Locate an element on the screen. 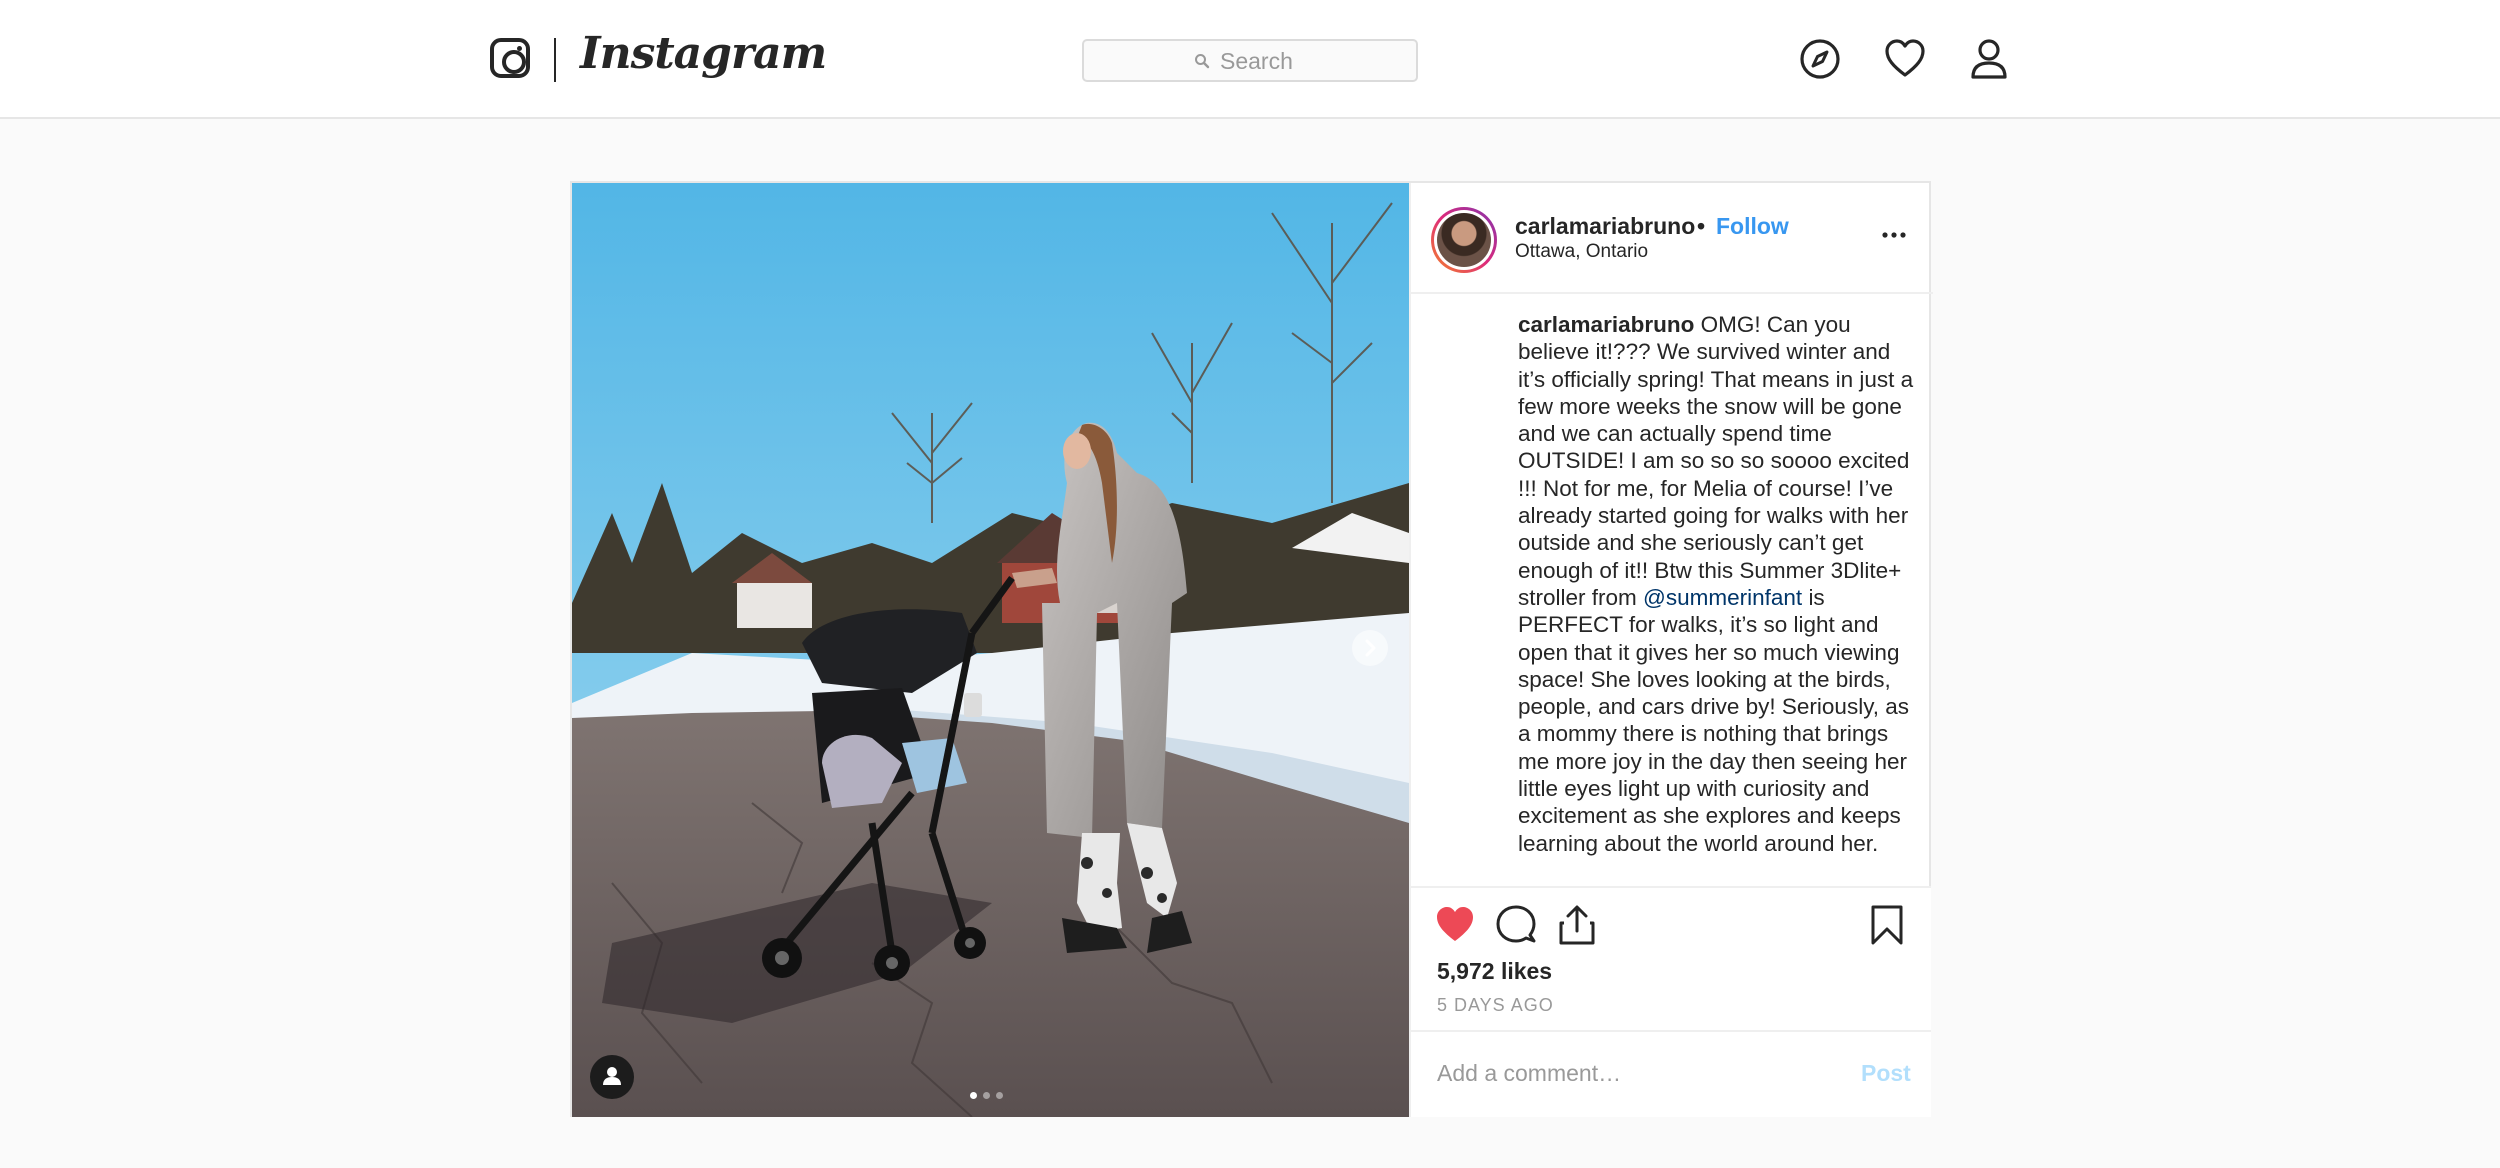  compass-icon is located at coordinates (1820, 59).